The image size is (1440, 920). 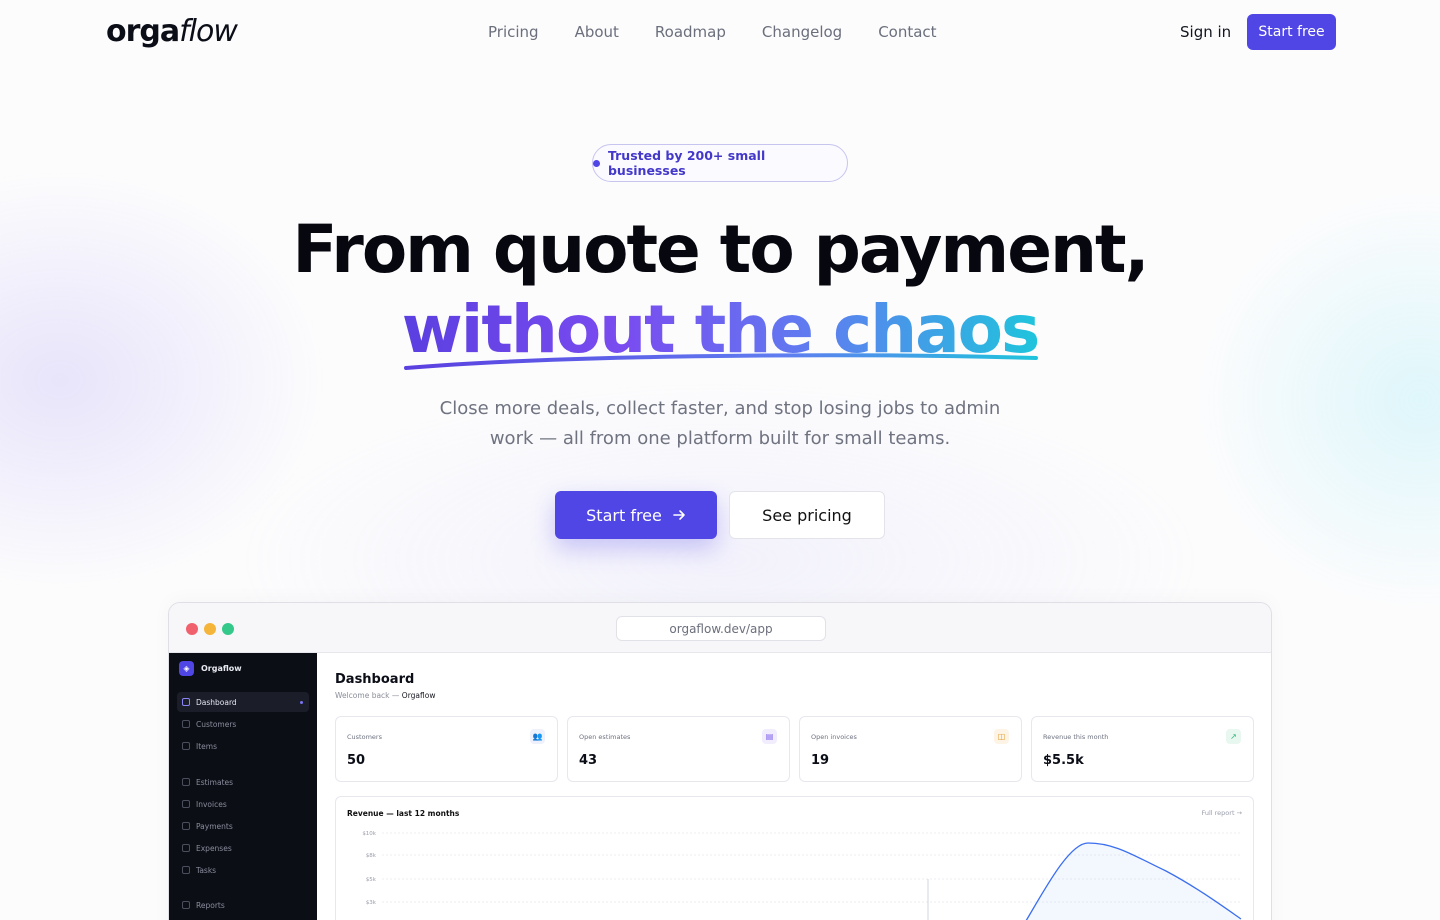 What do you see at coordinates (243, 905) in the screenshot?
I see `sidebar-item-reports: Reports` at bounding box center [243, 905].